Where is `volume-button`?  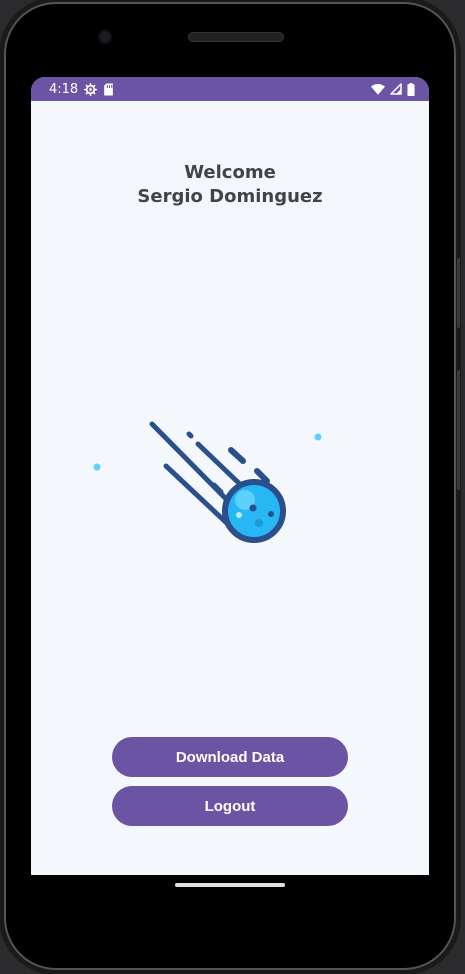 volume-button is located at coordinates (458, 430).